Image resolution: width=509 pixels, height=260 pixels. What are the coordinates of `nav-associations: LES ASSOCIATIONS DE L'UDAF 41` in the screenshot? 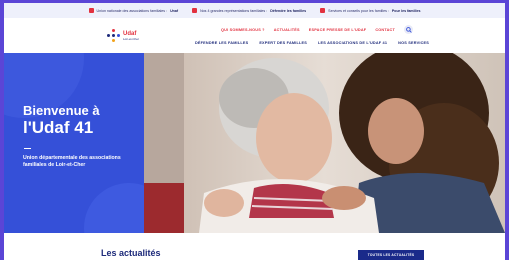 It's located at (352, 43).